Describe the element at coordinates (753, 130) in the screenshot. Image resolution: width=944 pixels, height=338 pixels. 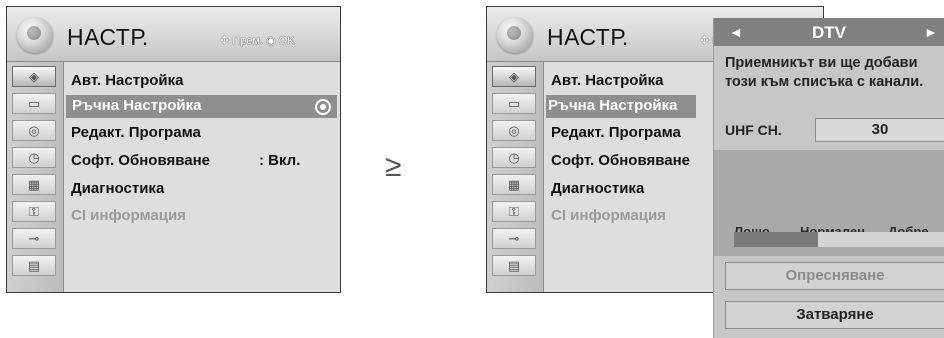
I see `uhf-channel-label: UHF CH.` at that location.